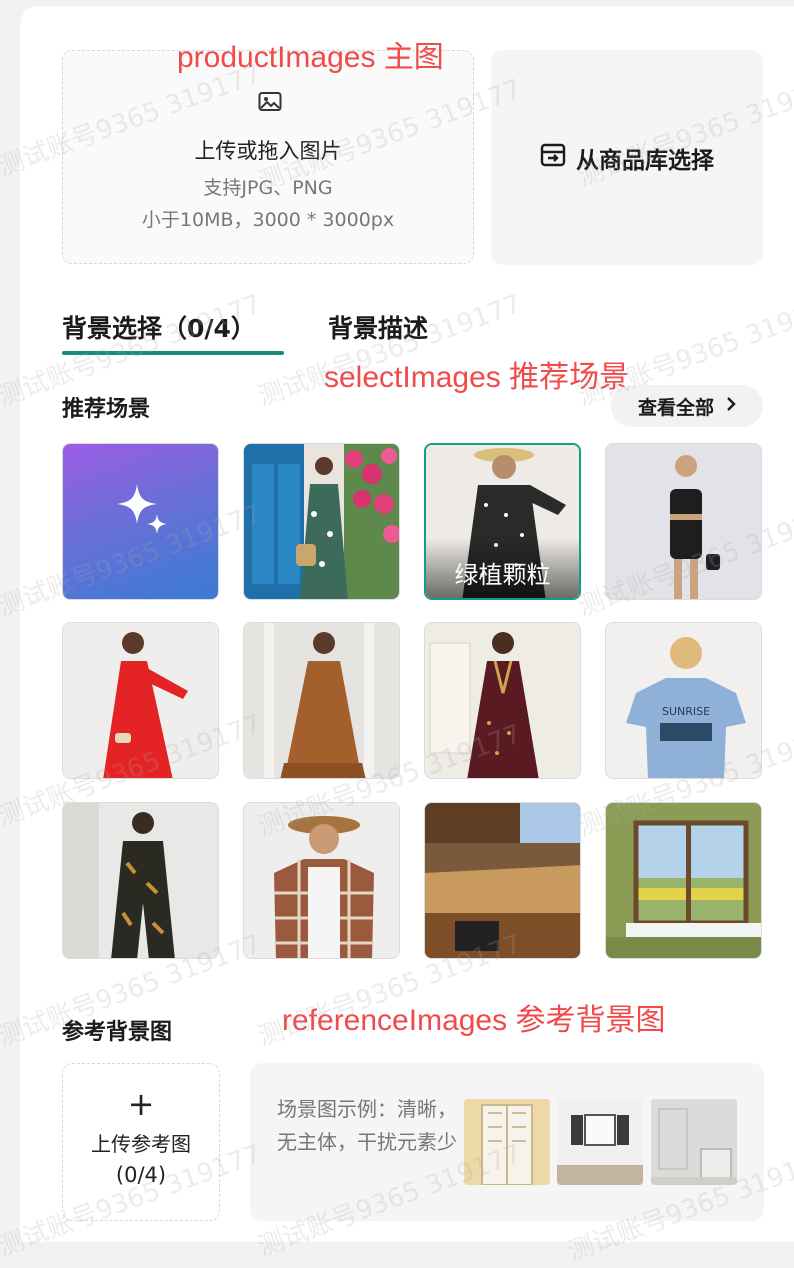 The width and height of the screenshot is (794, 1268). What do you see at coordinates (270, 104) in the screenshot?
I see `image-icon` at bounding box center [270, 104].